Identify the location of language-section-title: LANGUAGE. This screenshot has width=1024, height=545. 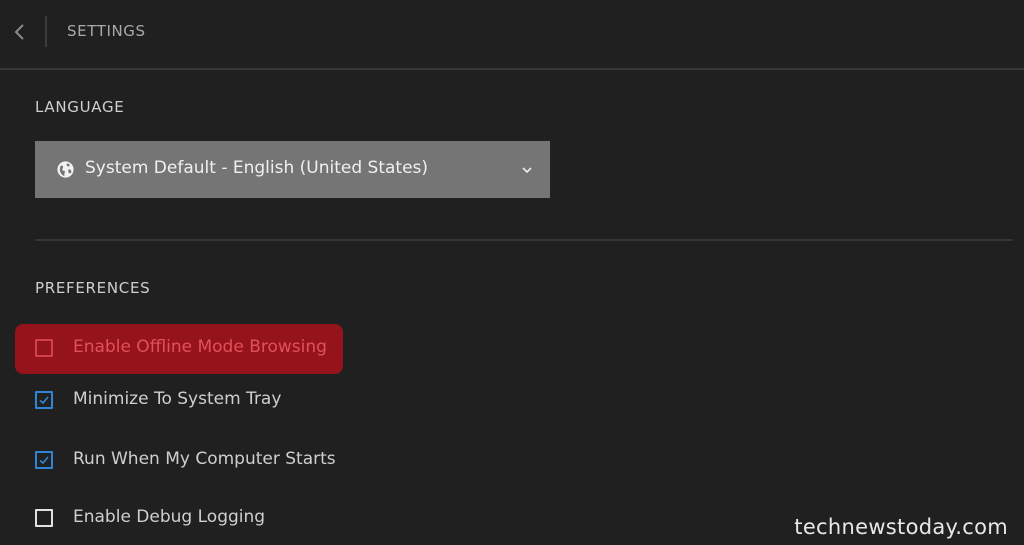
(80, 107).